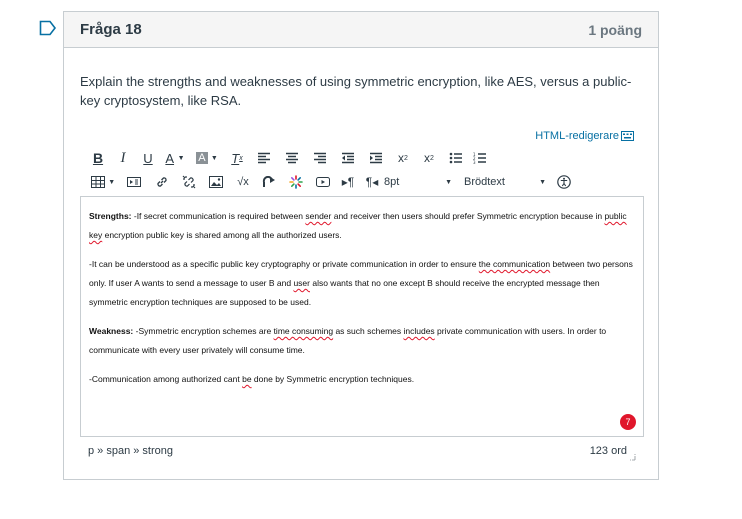 Image resolution: width=742 pixels, height=519 pixels. What do you see at coordinates (111, 331) in the screenshot?
I see `weakness-label: Weakness:` at bounding box center [111, 331].